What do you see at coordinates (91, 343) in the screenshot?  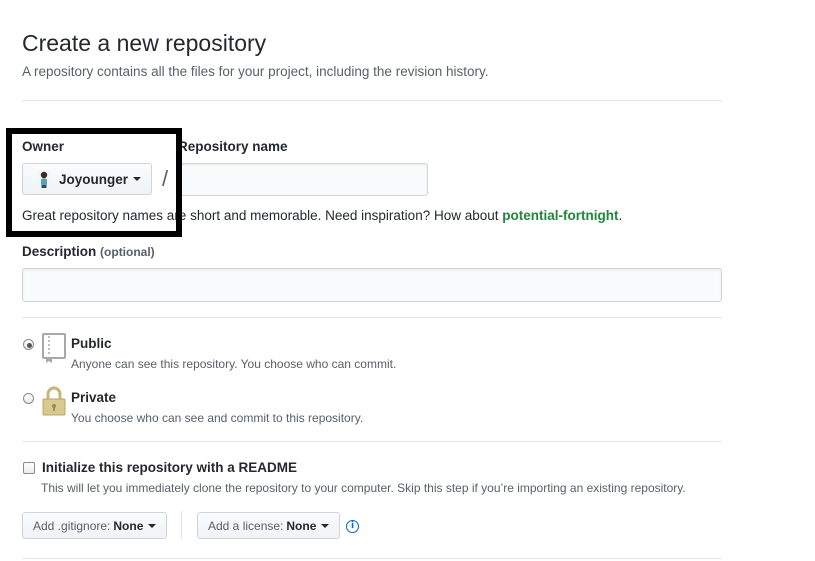 I see `public-title: Public` at bounding box center [91, 343].